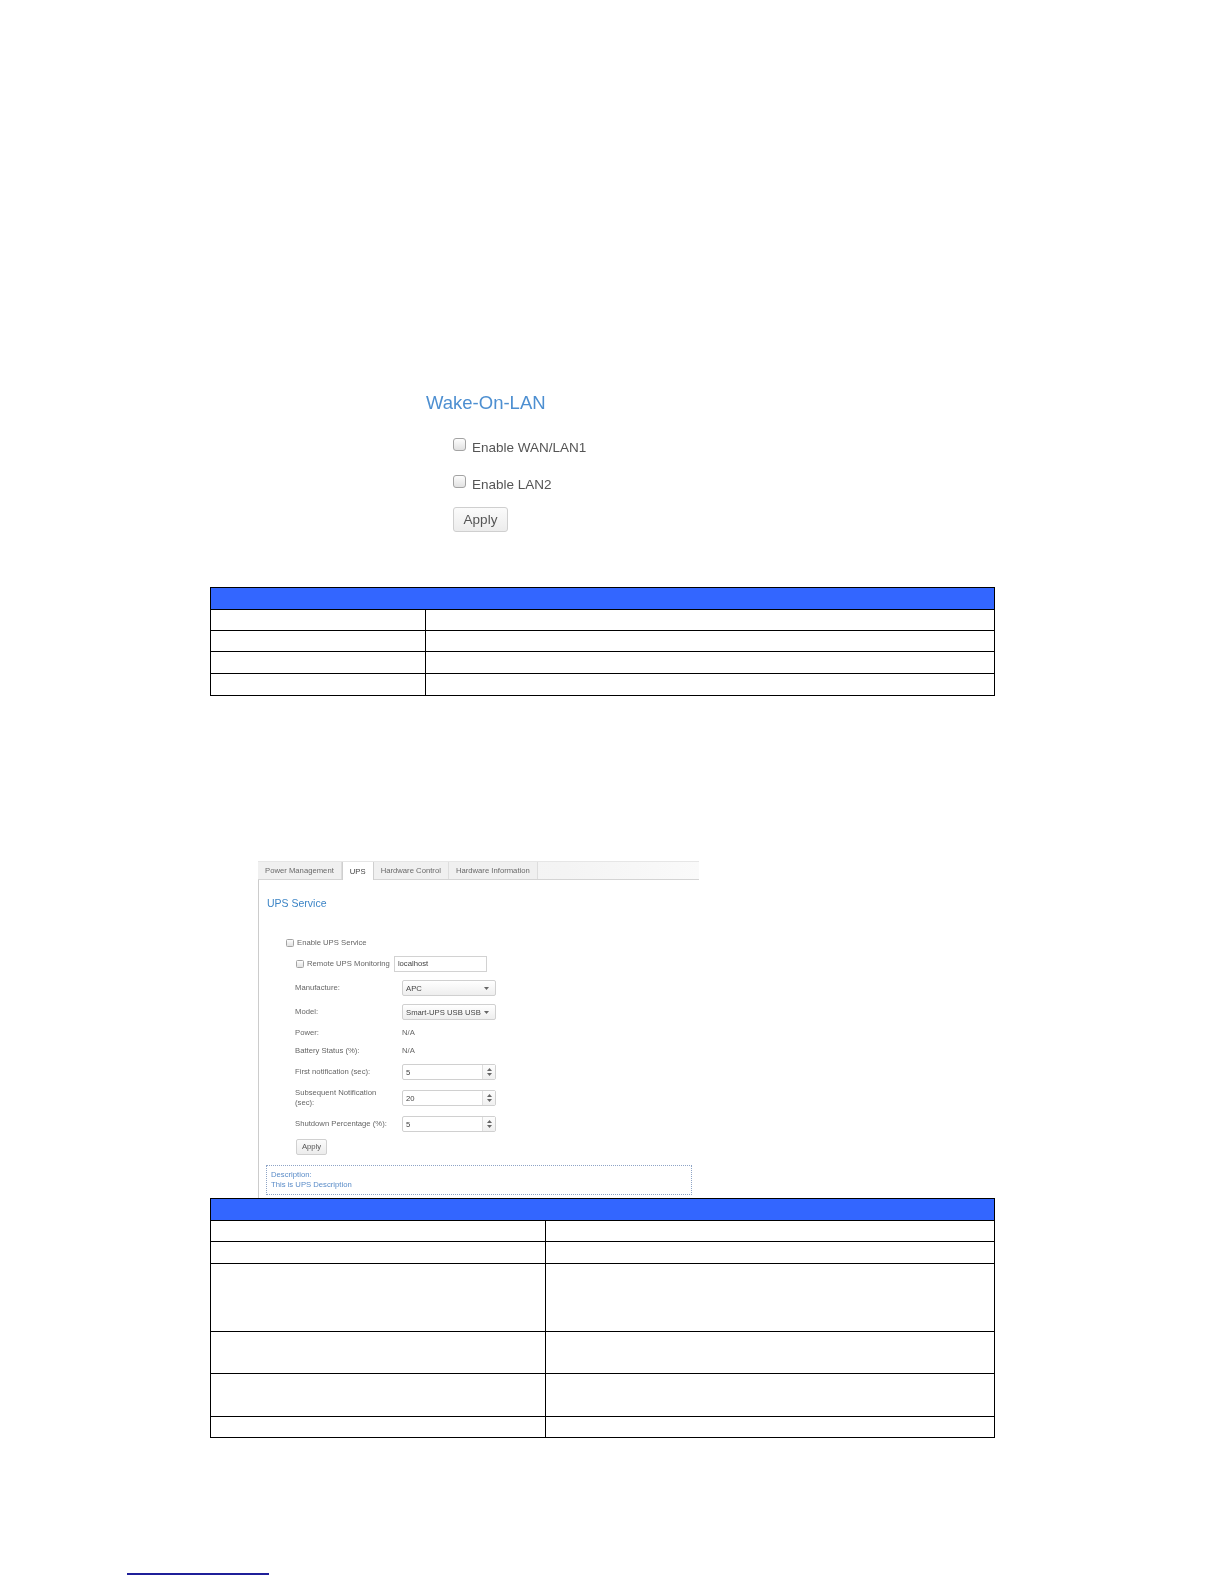  I want to click on option-label: Enable LAN2, so click(512, 485).